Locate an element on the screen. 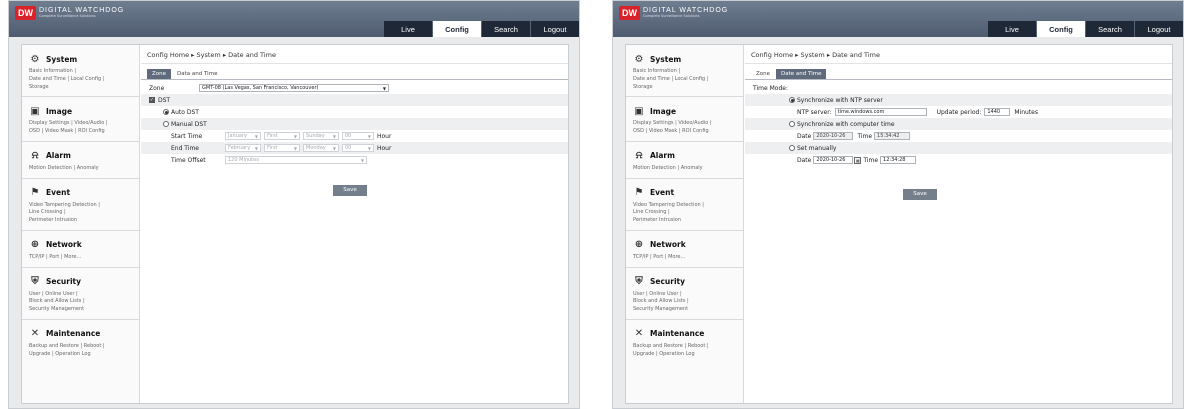  sync-pc-radio is located at coordinates (792, 124).